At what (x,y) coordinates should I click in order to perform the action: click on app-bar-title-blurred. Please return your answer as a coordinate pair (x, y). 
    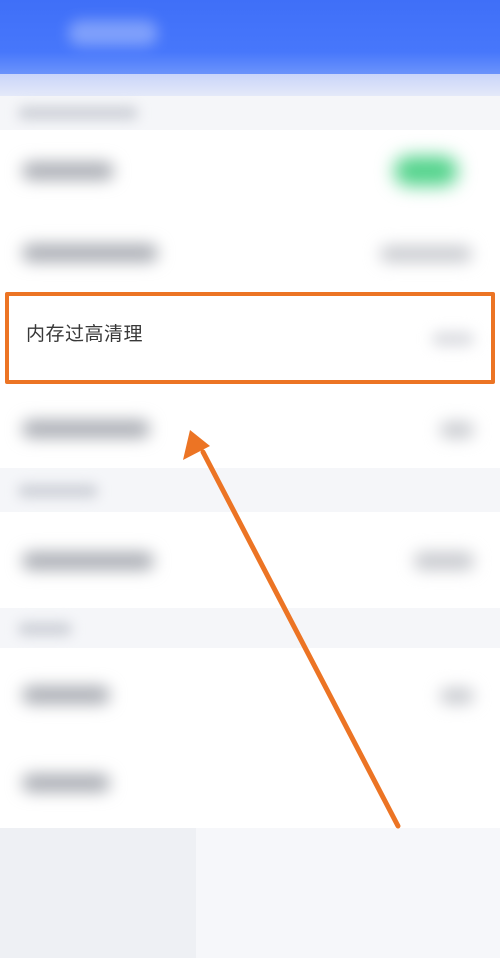
    Looking at the image, I should click on (113, 33).